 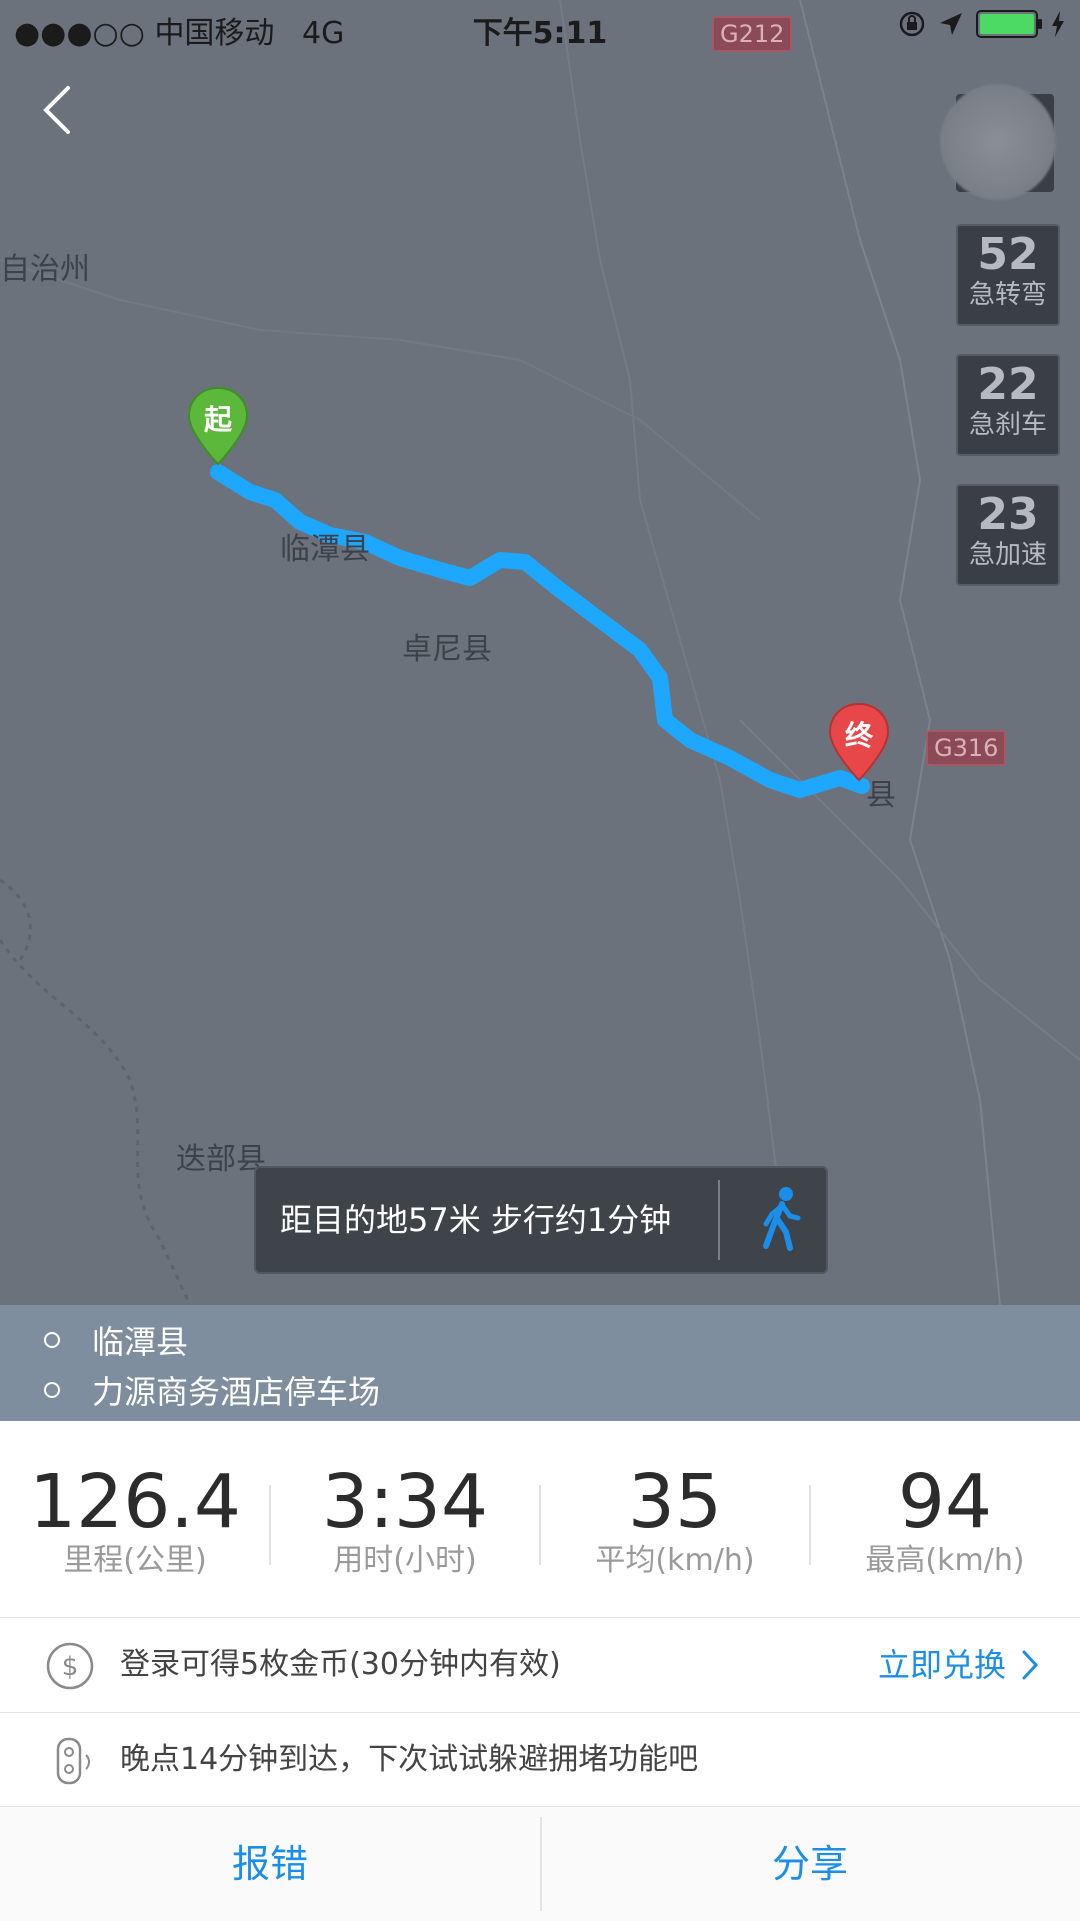 I want to click on metric-avg-speed-value: 35, so click(x=675, y=1502).